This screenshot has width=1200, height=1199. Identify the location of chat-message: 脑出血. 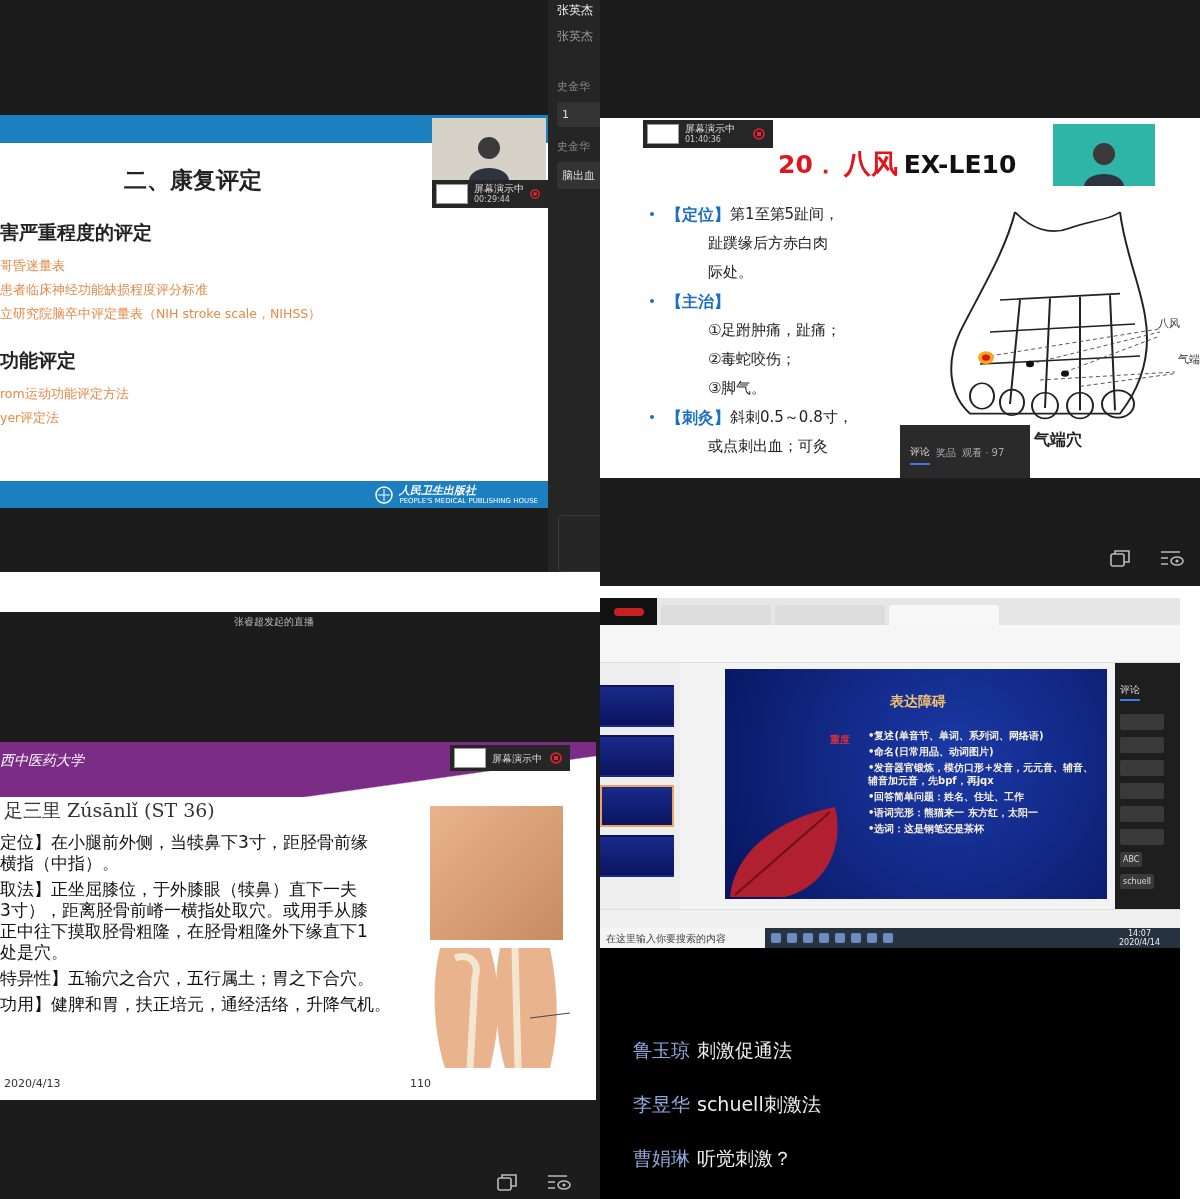
(578, 175).